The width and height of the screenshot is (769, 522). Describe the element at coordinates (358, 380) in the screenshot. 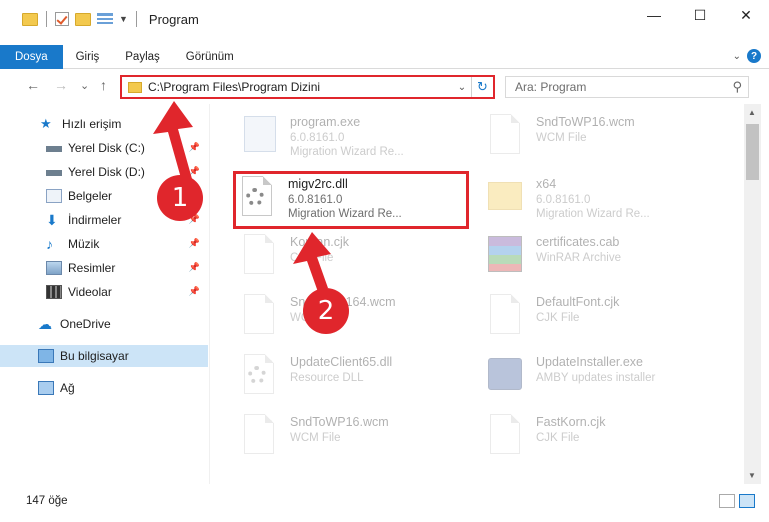

I see `file-tile: UpdateClient65.dll Resource DLL` at that location.